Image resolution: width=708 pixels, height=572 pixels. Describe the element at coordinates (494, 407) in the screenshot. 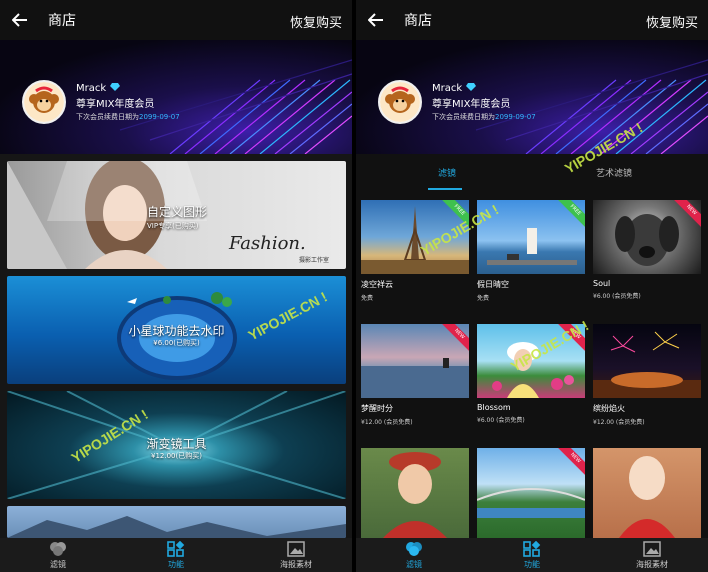

I see `filter-name: Blossom` at that location.